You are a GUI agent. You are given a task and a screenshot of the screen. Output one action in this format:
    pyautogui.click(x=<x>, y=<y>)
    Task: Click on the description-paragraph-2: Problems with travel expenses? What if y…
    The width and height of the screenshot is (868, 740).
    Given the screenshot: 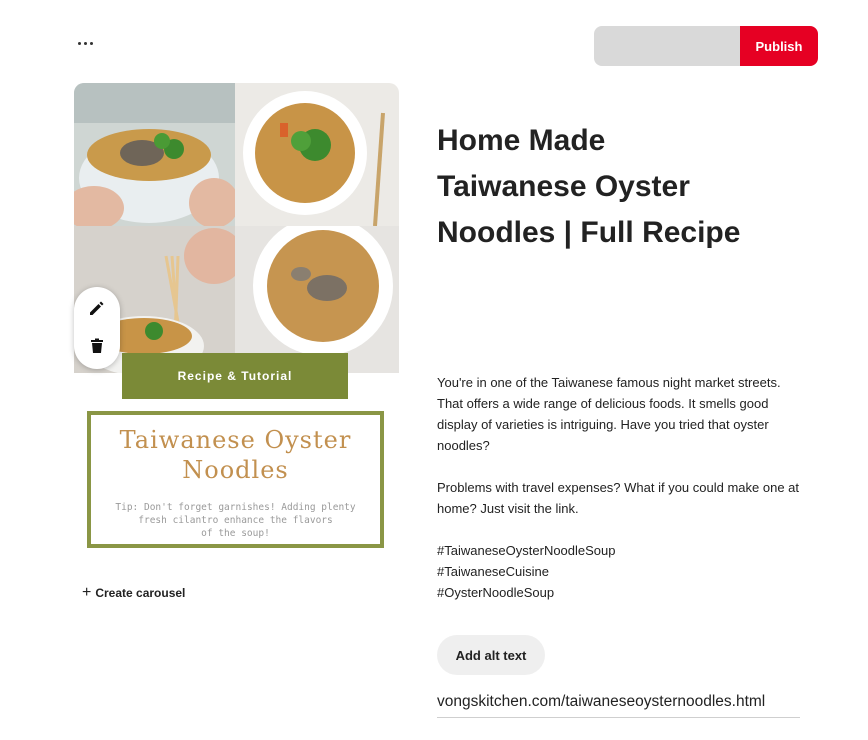 What is the action you would take?
    pyautogui.click(x=618, y=498)
    